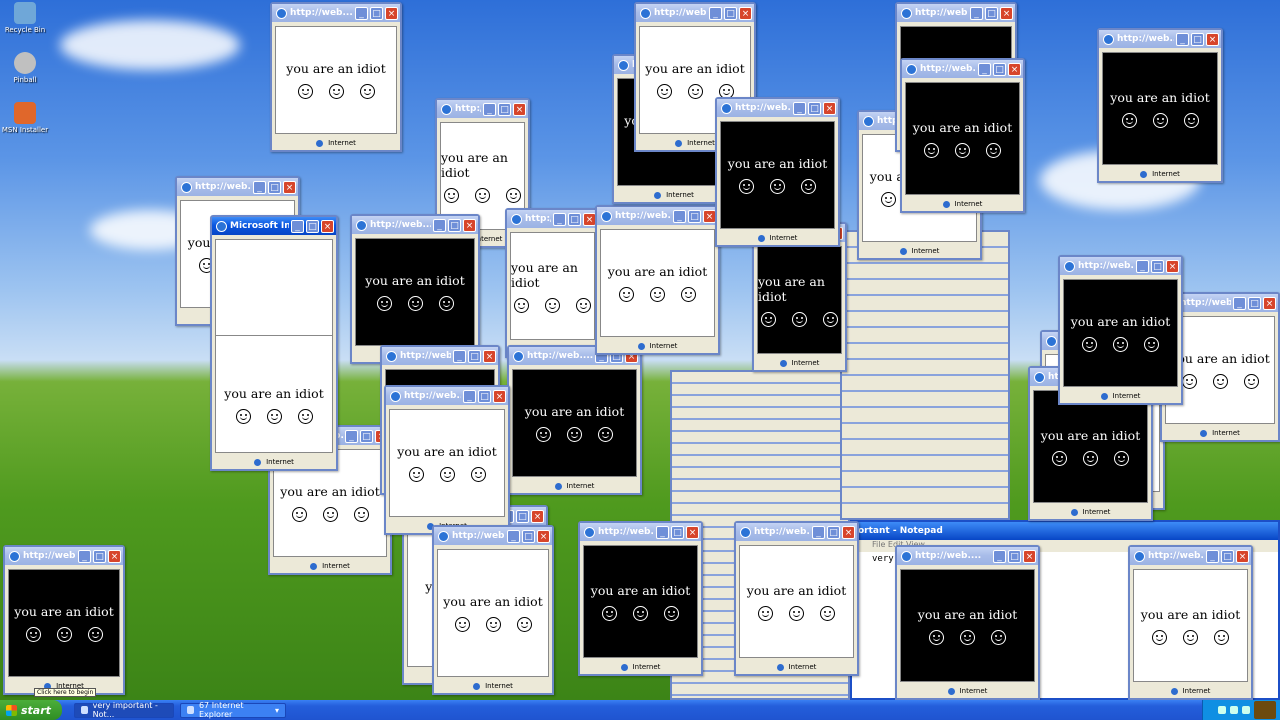 This screenshot has width=1280, height=720. Describe the element at coordinates (31, 710) in the screenshot. I see `start-button: start` at that location.